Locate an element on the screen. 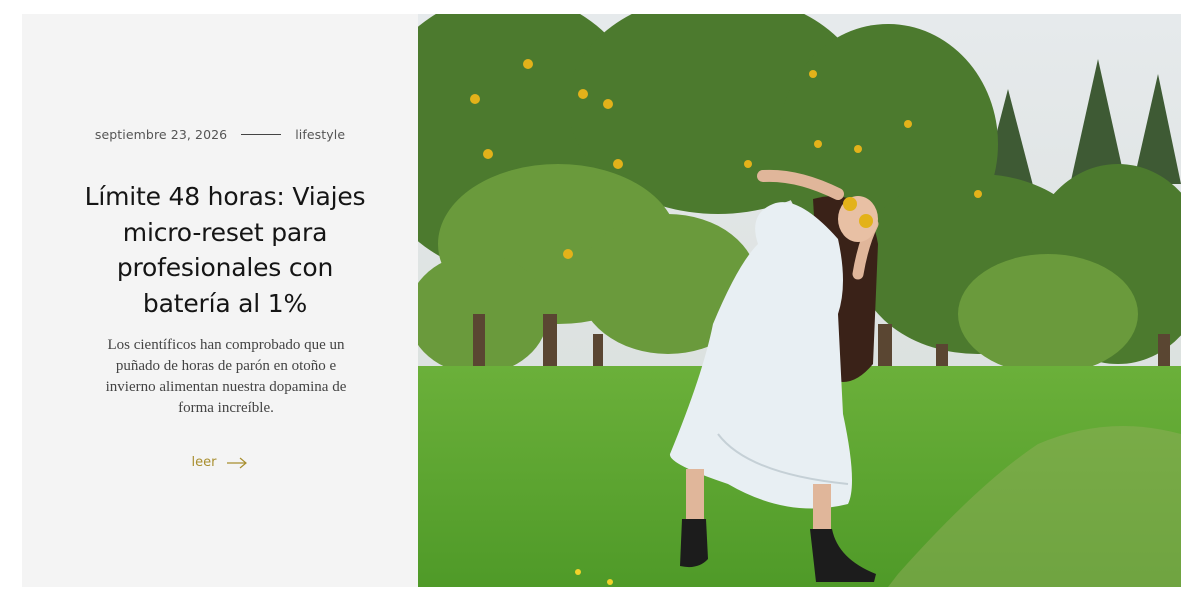 The height and width of the screenshot is (601, 1200). meta-divider is located at coordinates (261, 134).